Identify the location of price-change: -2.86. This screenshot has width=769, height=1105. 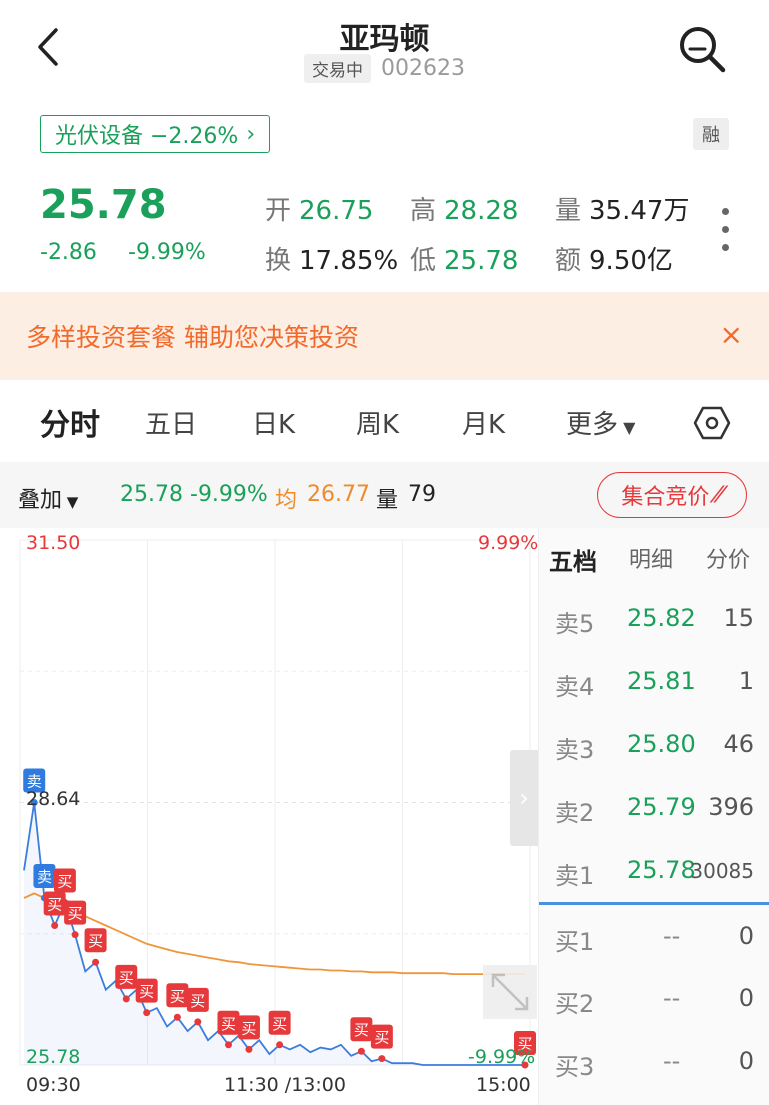
(68, 252).